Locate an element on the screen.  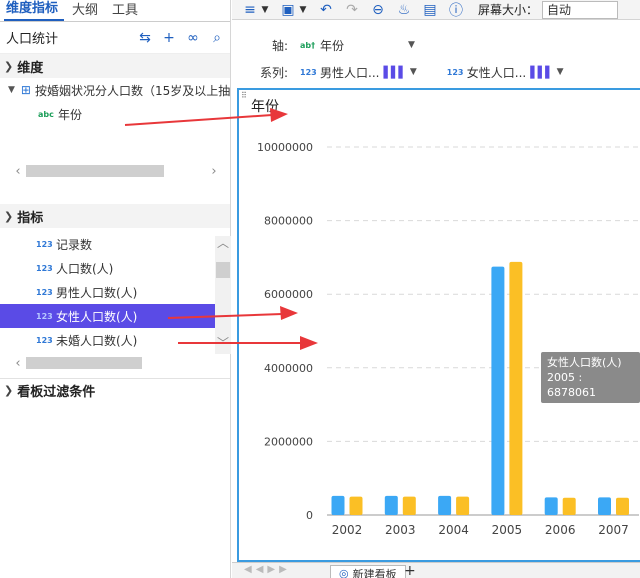
undo-icon: ↶ is located at coordinates (326, 10).